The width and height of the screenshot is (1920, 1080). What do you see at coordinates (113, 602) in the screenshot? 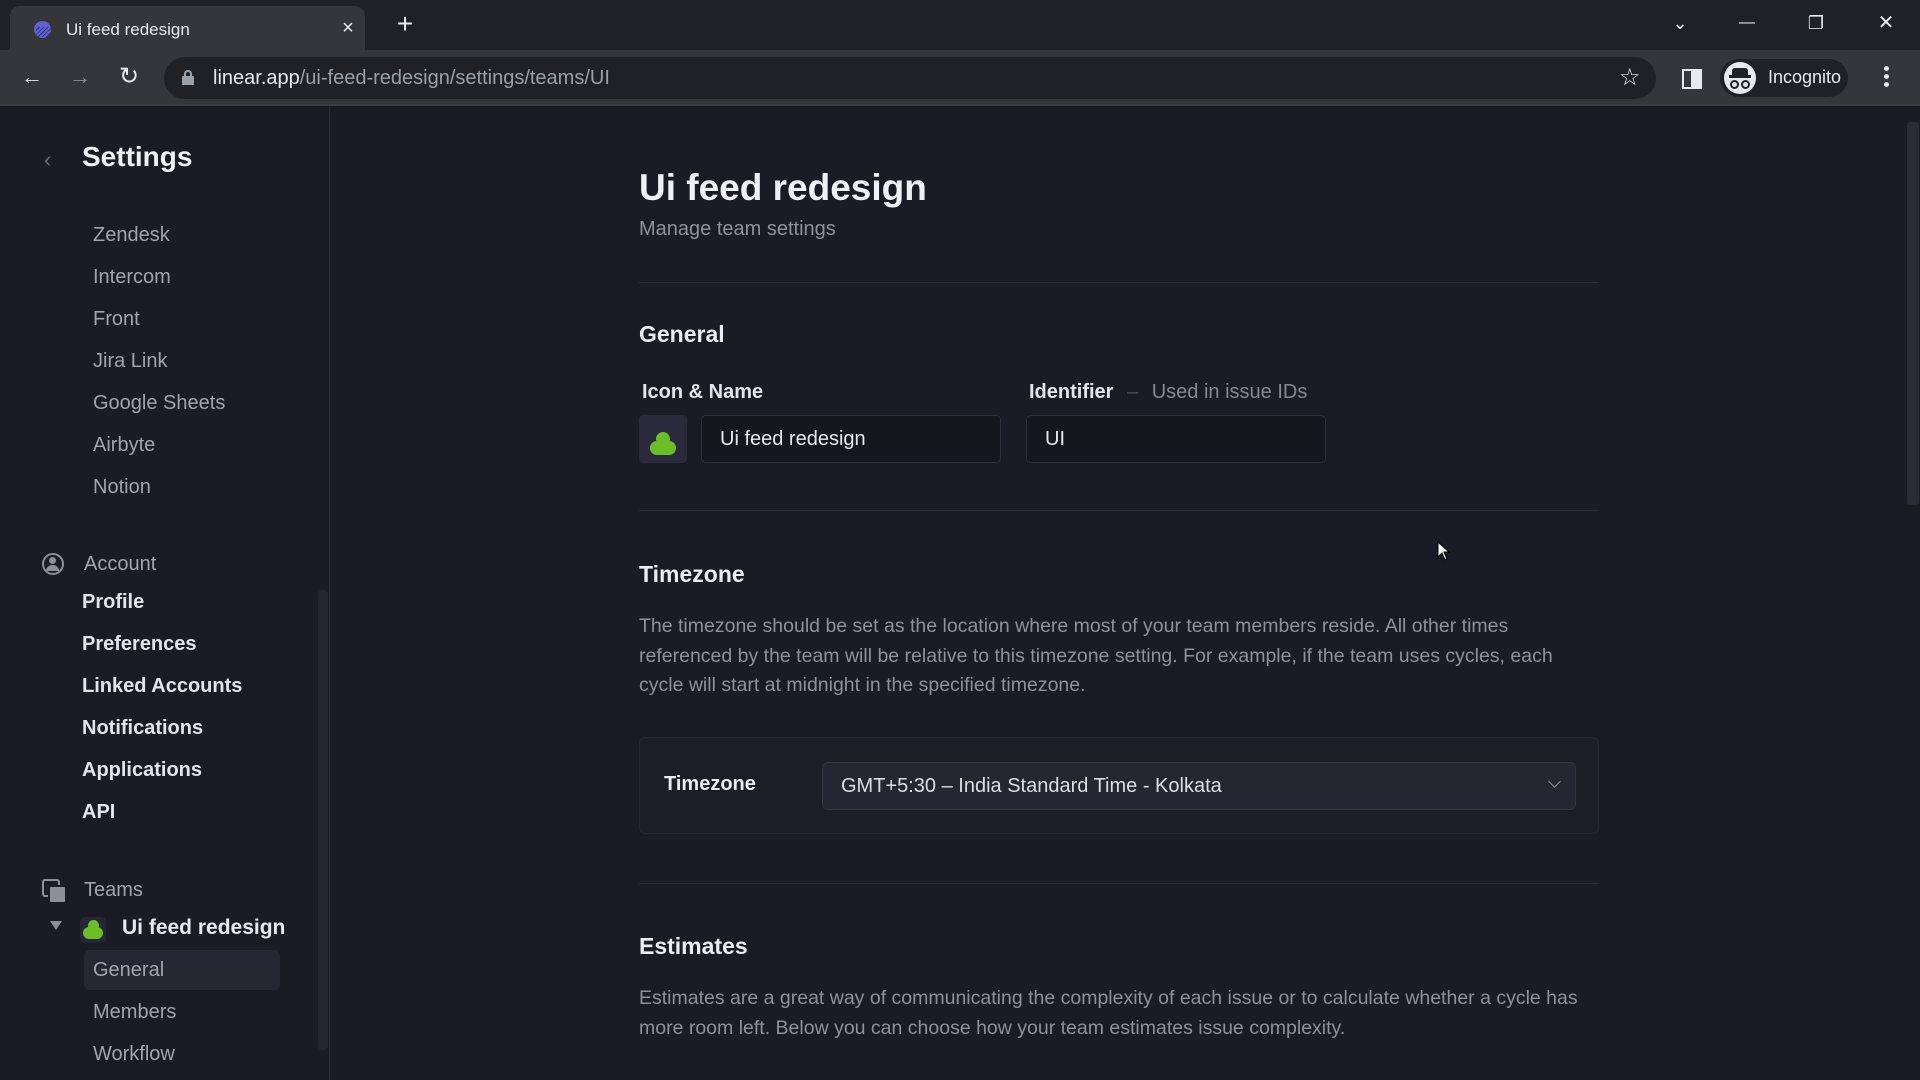
I see `sidebar-item-profile: Profile` at bounding box center [113, 602].